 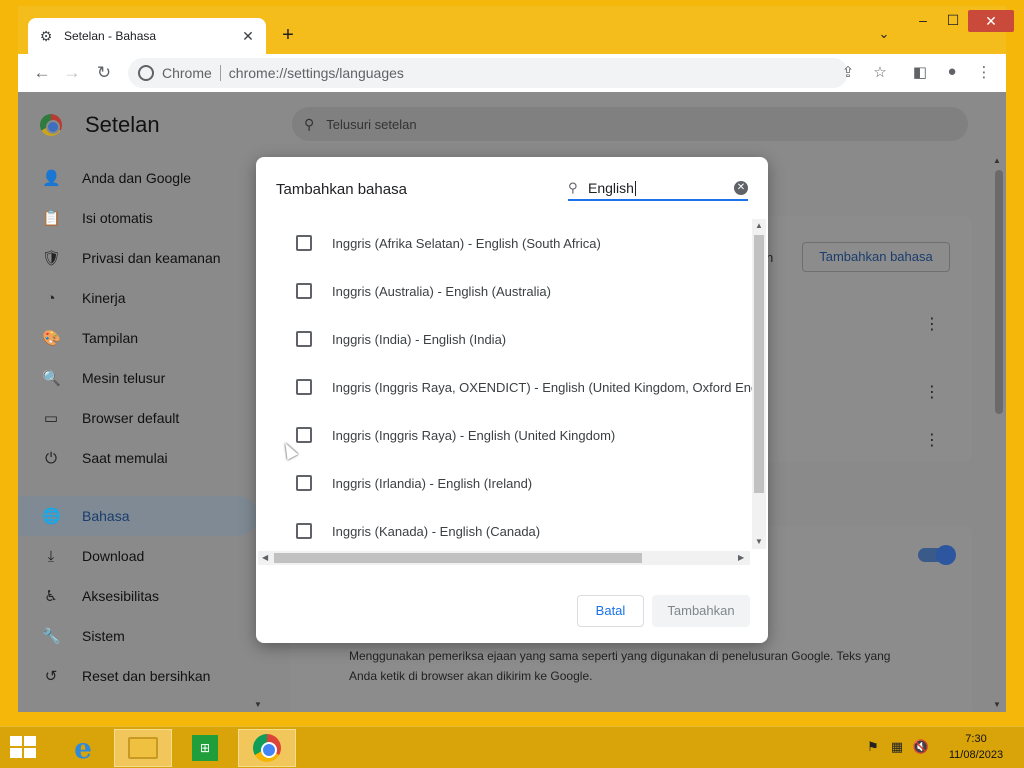 I want to click on network-icon: ▦, so click(x=897, y=747).